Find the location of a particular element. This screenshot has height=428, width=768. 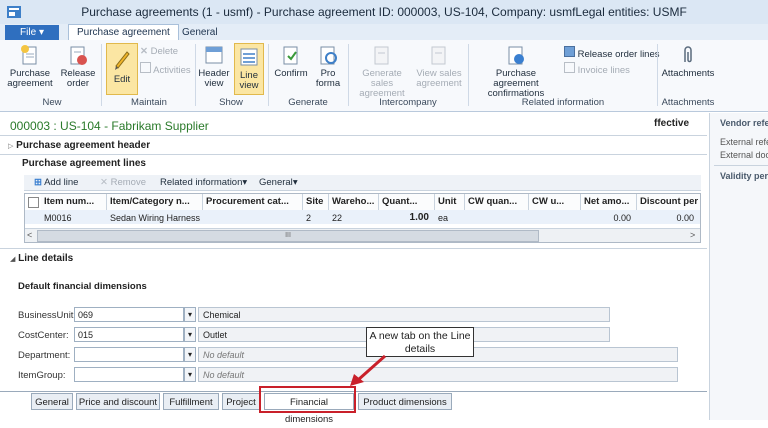

column-header: Unit is located at coordinates (450, 202).